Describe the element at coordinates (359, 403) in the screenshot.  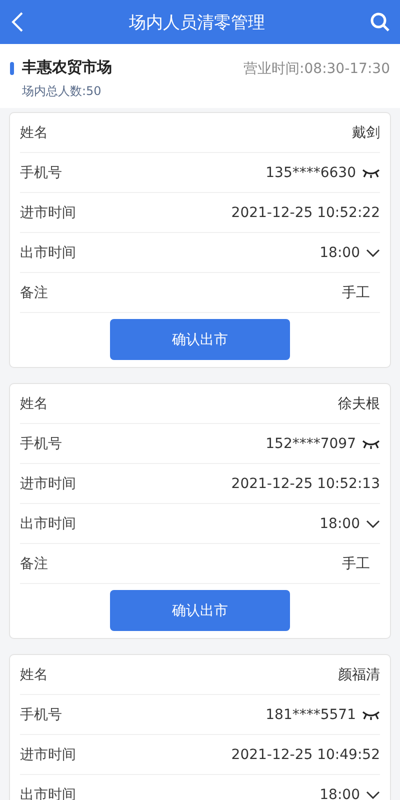
I see `field-value: 徐夫根` at that location.